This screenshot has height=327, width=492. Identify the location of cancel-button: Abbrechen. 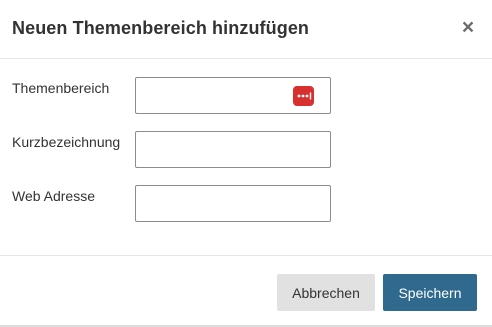
(326, 292).